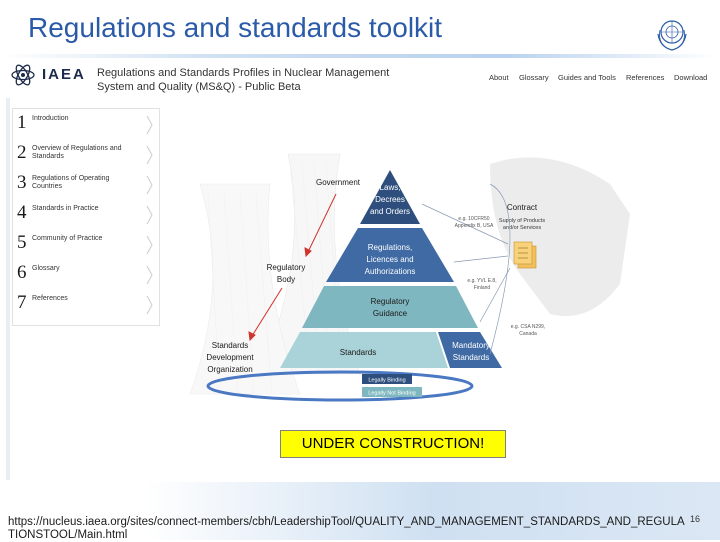 Image resolution: width=720 pixels, height=542 pixels. Describe the element at coordinates (67, 238) in the screenshot. I see `sidebar-item-label: Community of Practice` at that location.